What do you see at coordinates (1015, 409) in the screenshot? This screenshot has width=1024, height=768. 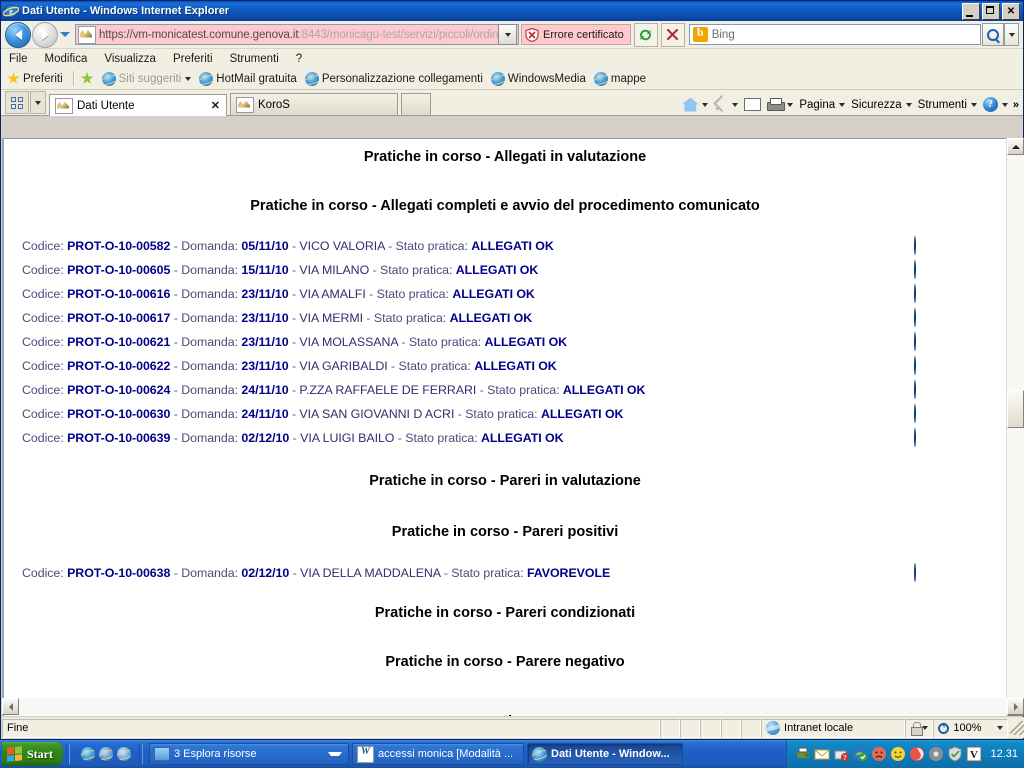 I see `scrollbar-thumb` at bounding box center [1015, 409].